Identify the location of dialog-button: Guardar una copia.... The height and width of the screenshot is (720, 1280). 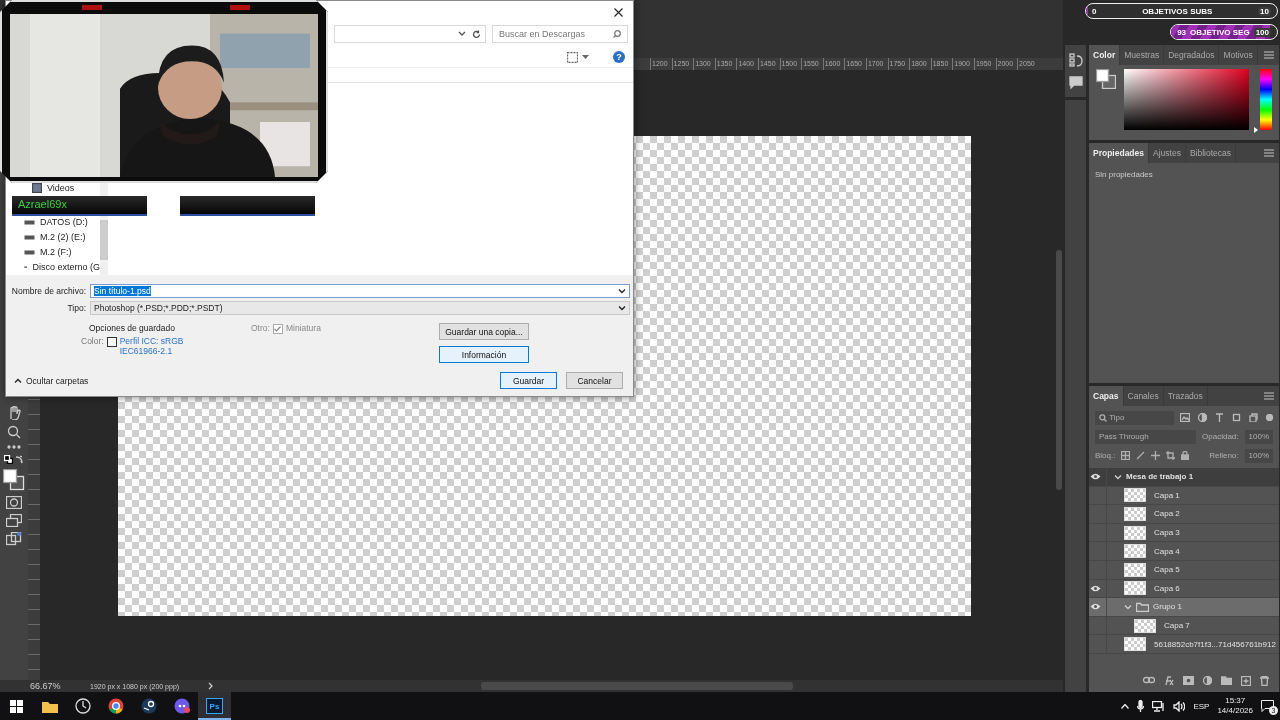
(484, 331).